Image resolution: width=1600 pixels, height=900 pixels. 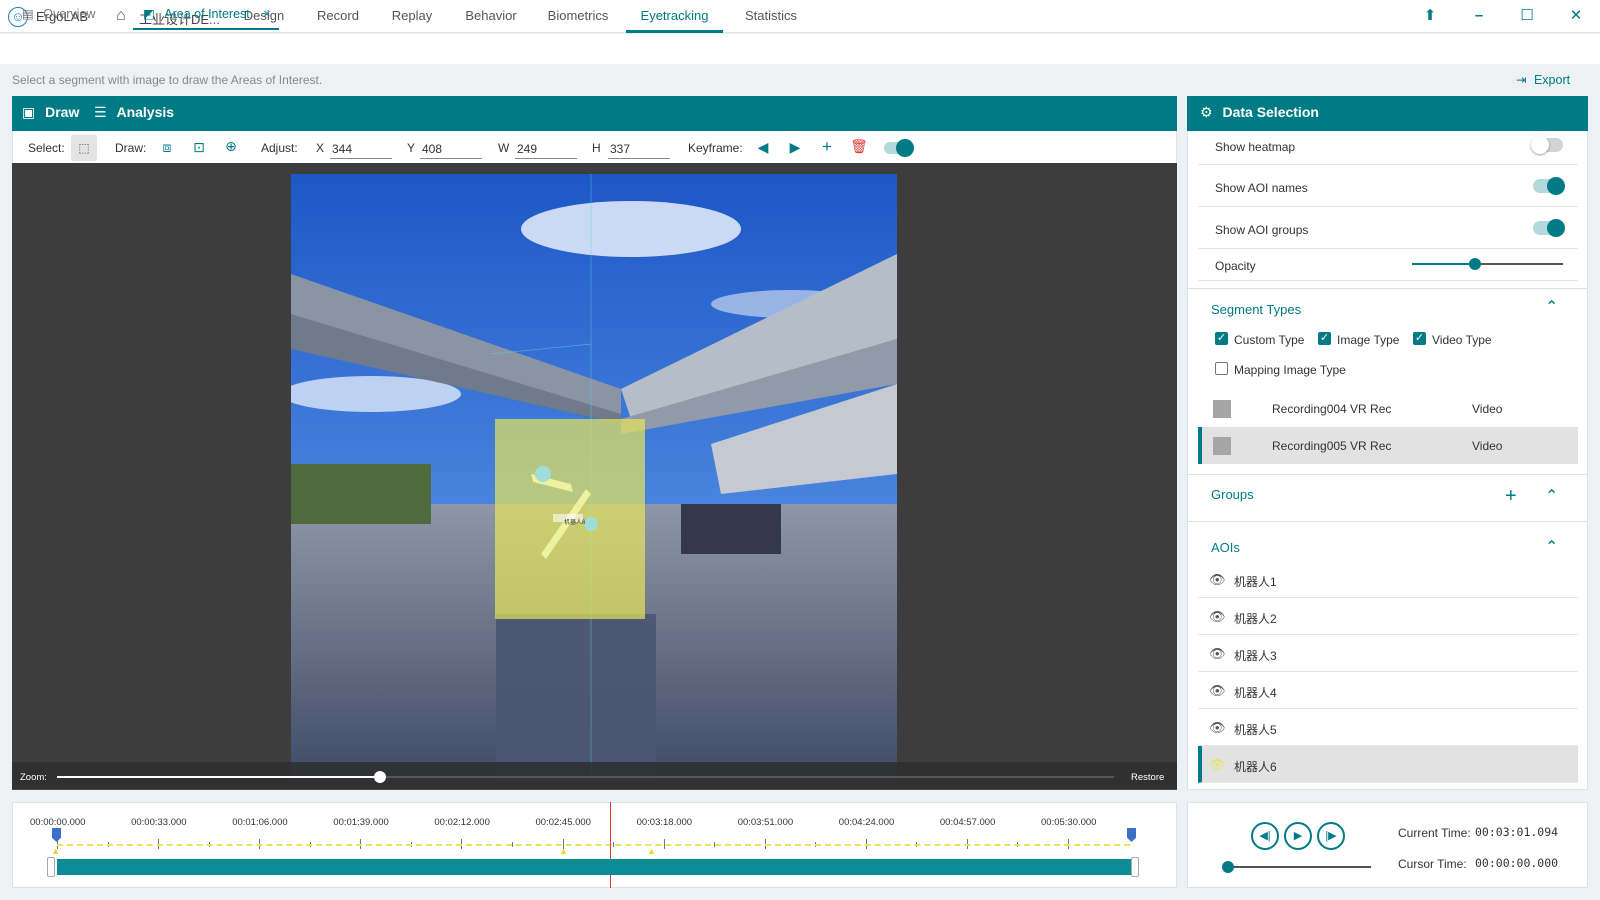 I want to click on tab-overview-label: Overview, so click(x=69, y=14).